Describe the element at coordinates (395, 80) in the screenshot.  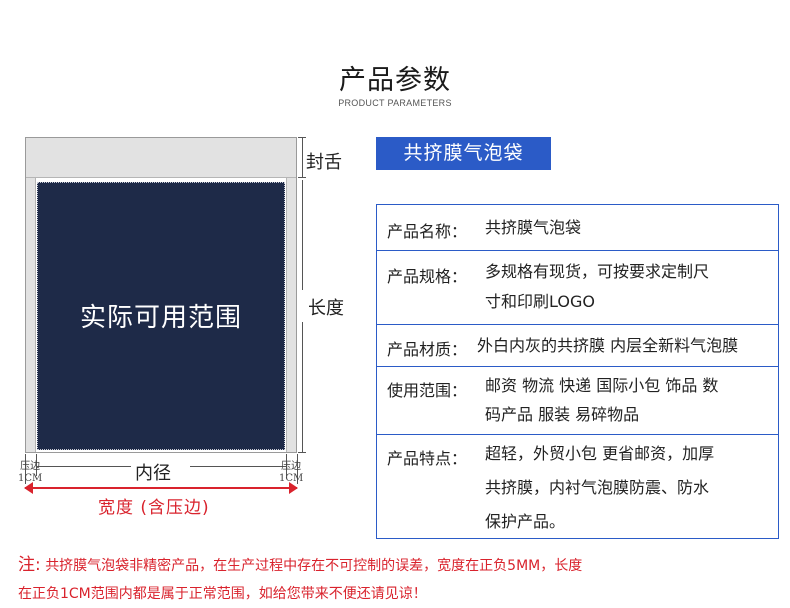
I see `page-title: 产品参数` at that location.